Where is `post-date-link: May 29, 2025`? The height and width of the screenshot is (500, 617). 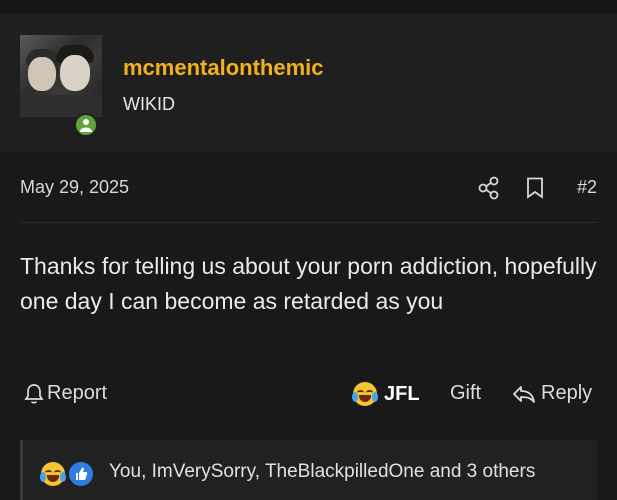 post-date-link: May 29, 2025 is located at coordinates (74, 187).